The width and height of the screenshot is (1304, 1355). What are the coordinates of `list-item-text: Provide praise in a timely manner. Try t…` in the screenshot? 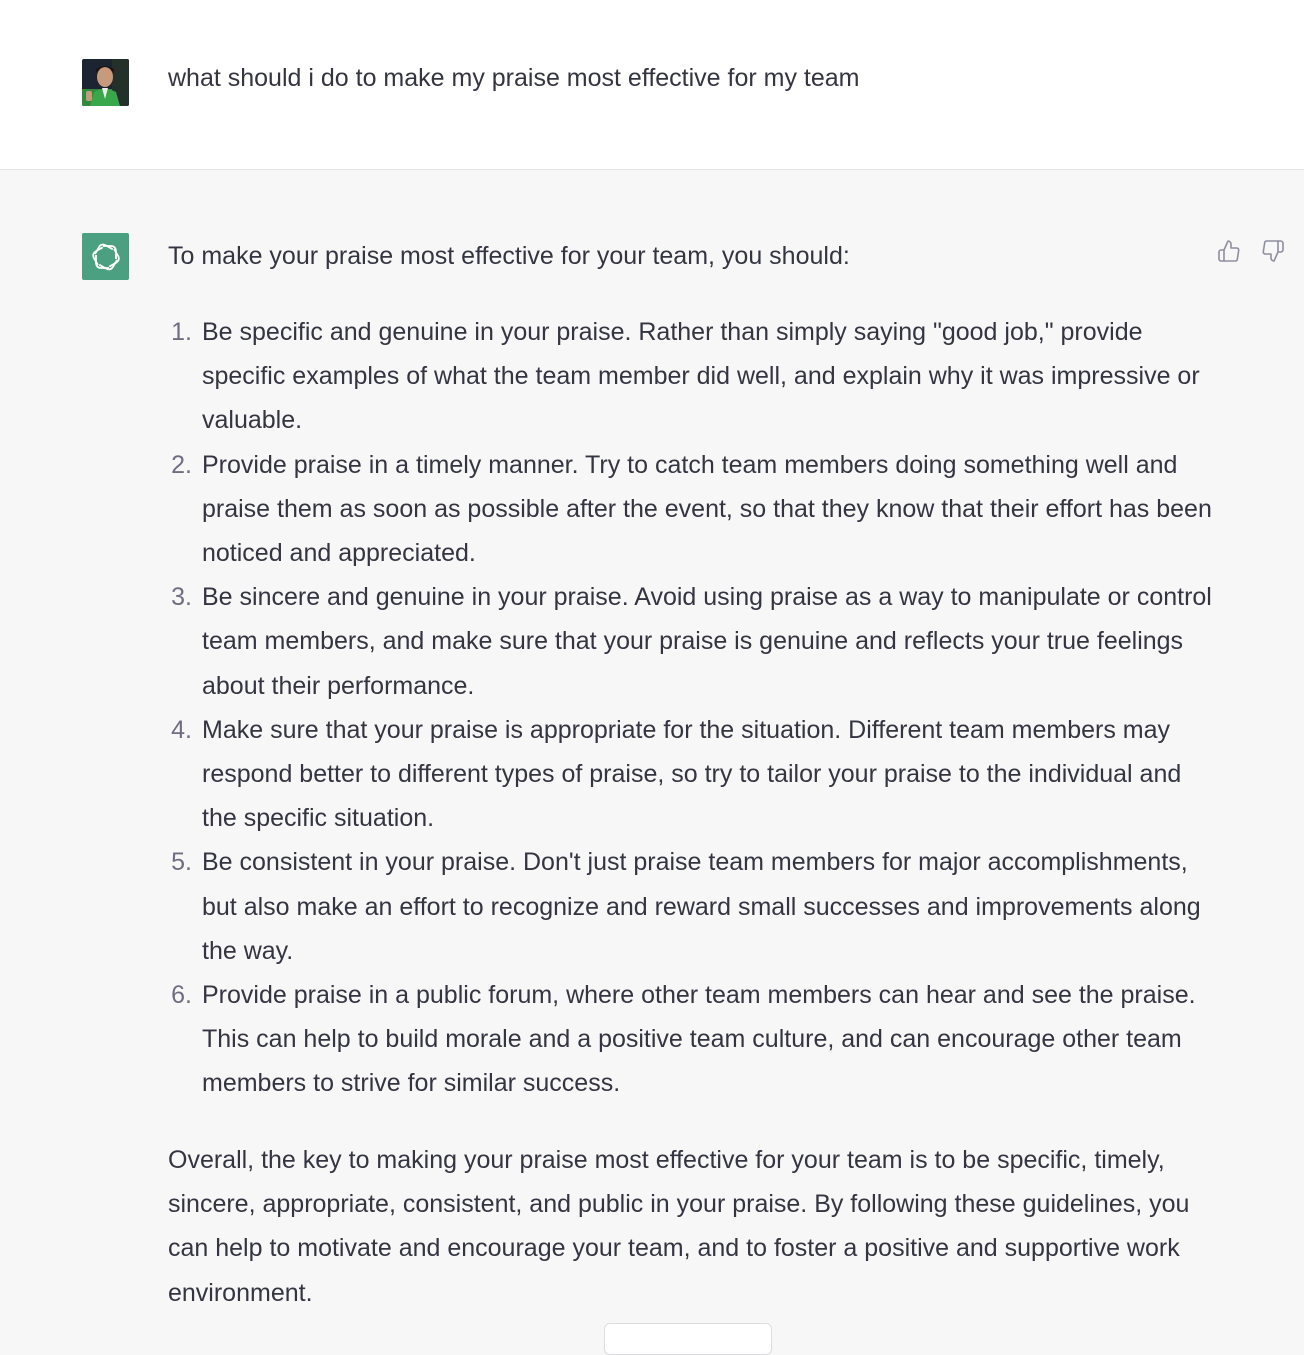 It's located at (707, 509).